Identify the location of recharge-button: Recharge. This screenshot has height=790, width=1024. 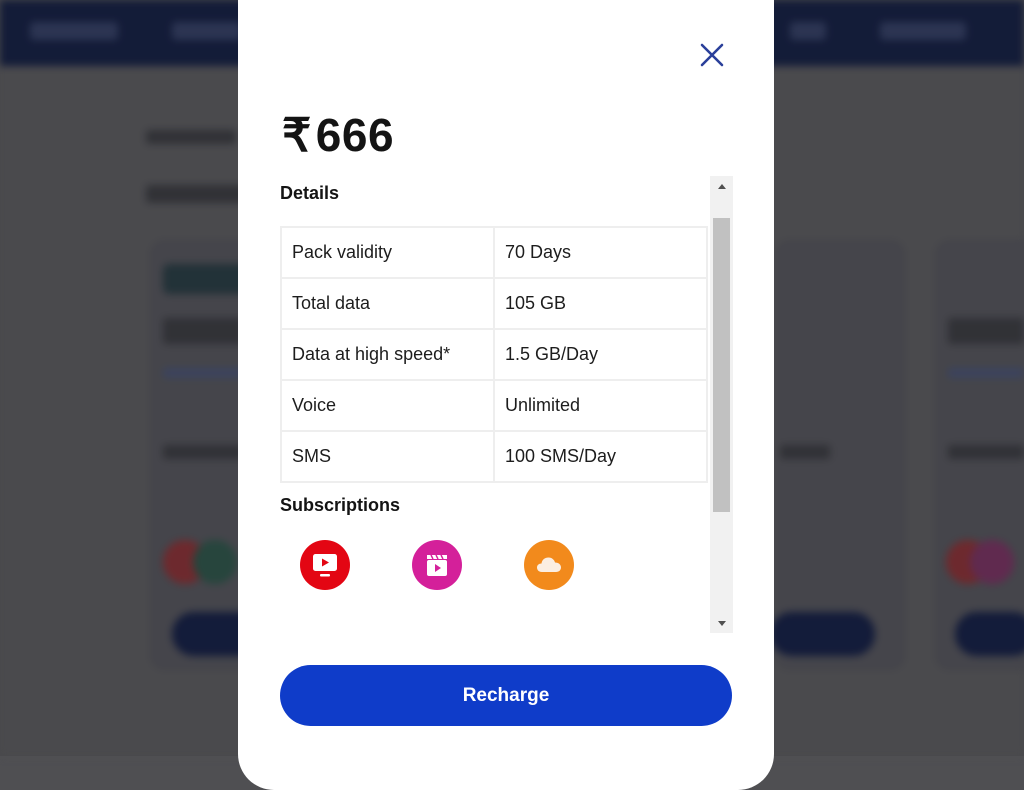
(506, 695).